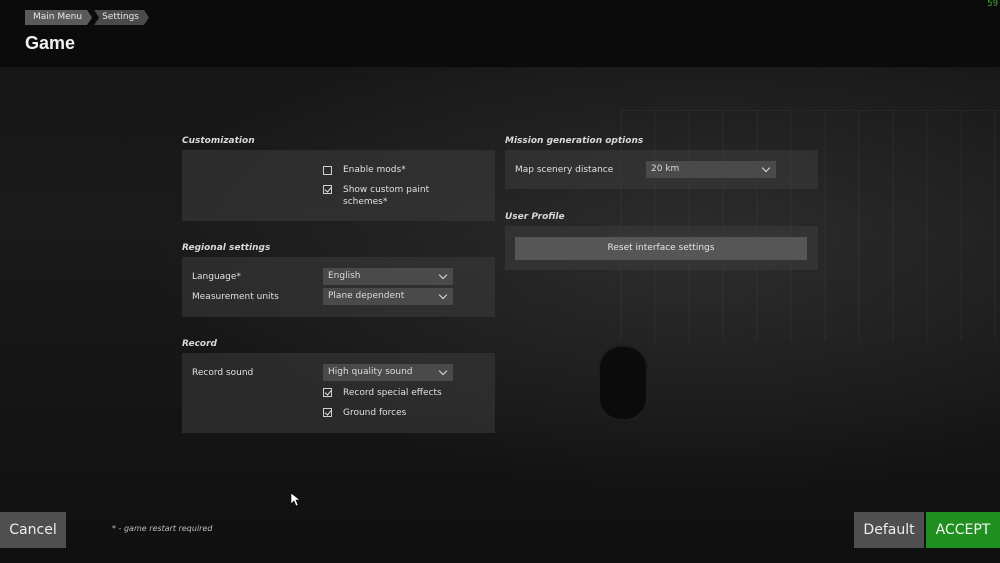 This screenshot has width=1000, height=563. What do you see at coordinates (386, 196) in the screenshot?
I see `custom-paint-label: Show custom paint schemes*` at bounding box center [386, 196].